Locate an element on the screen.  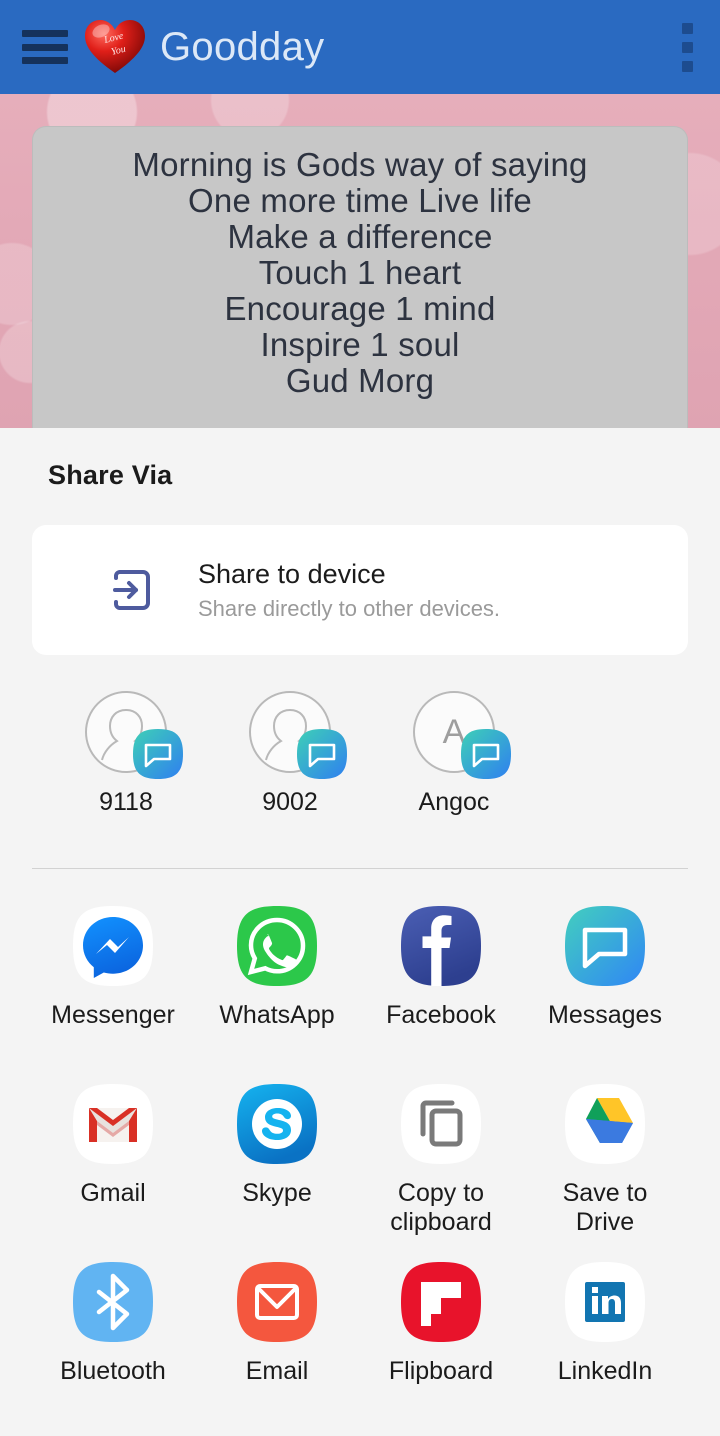
quote-line: Make a difference is located at coordinates (360, 236).